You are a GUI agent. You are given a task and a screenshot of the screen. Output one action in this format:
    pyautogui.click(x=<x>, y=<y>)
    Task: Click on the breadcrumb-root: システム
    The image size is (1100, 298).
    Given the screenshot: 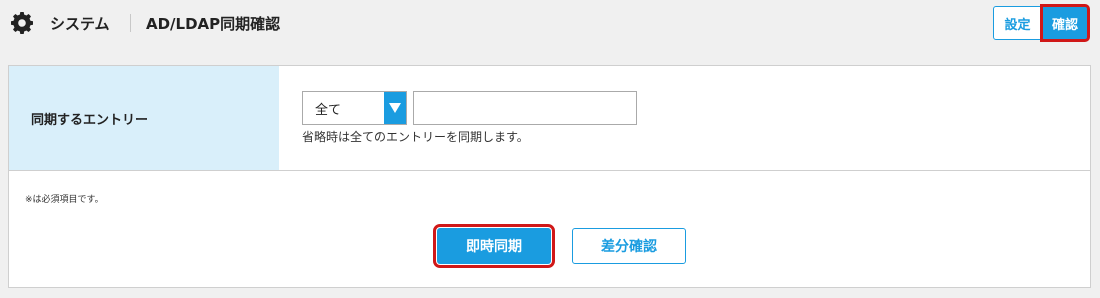 What is the action you would take?
    pyautogui.click(x=80, y=23)
    